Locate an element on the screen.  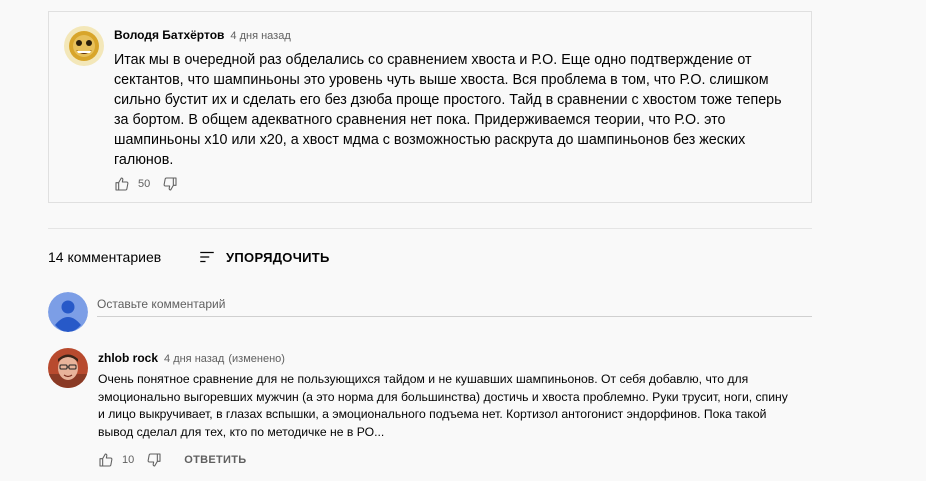
default-avatar-icon is located at coordinates (68, 312).